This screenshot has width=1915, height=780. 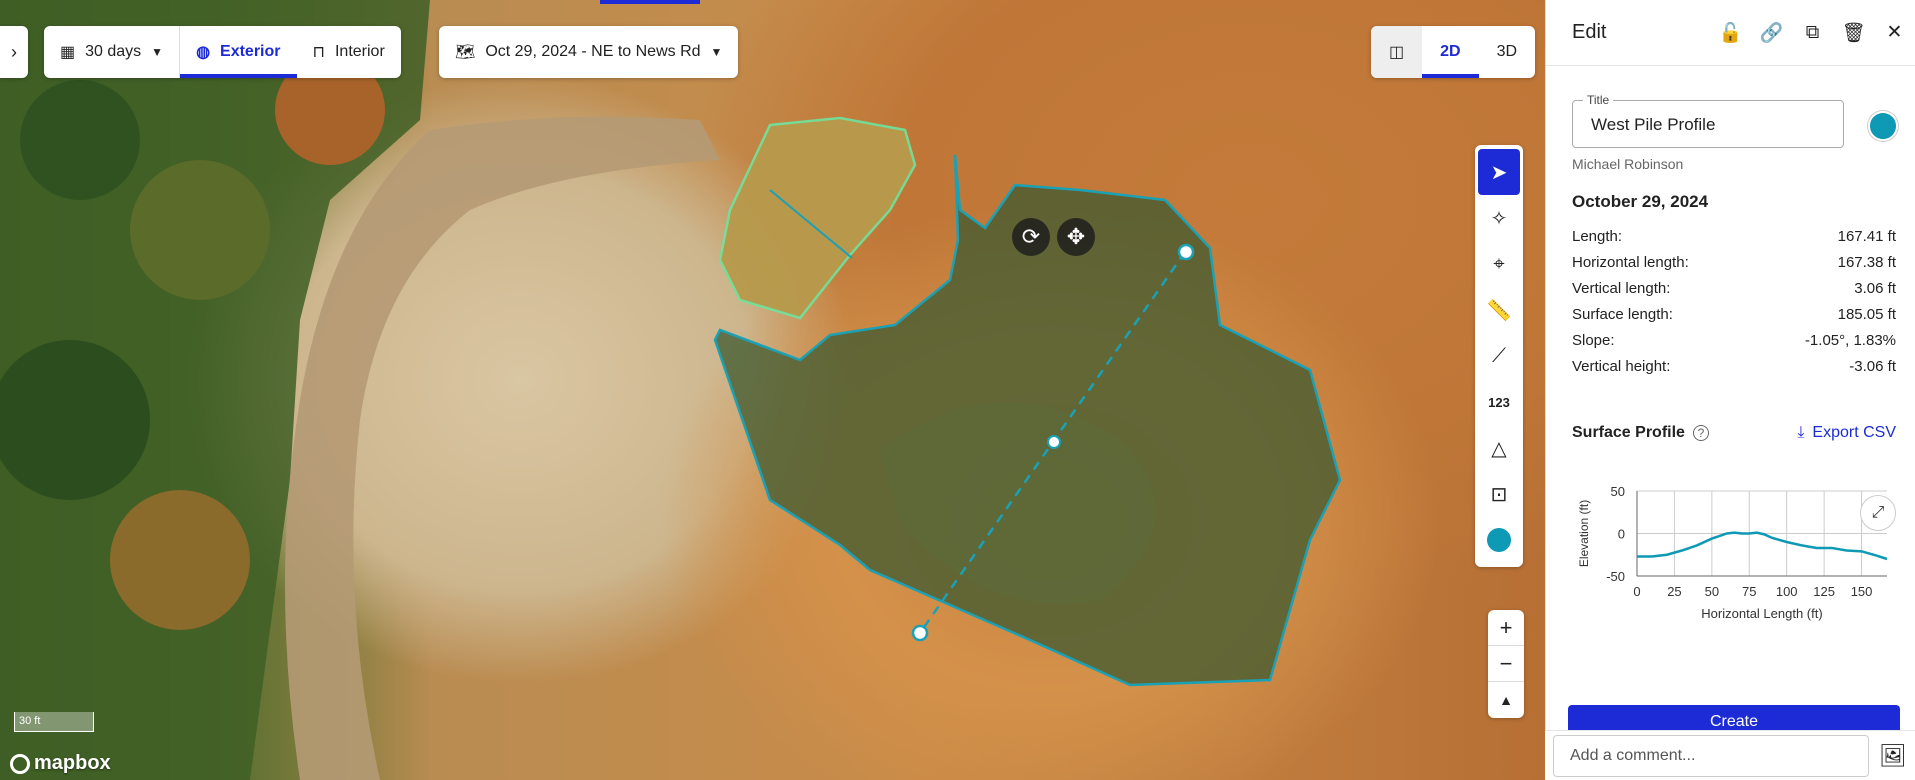 I want to click on count-label: 123, so click(x=1499, y=402).